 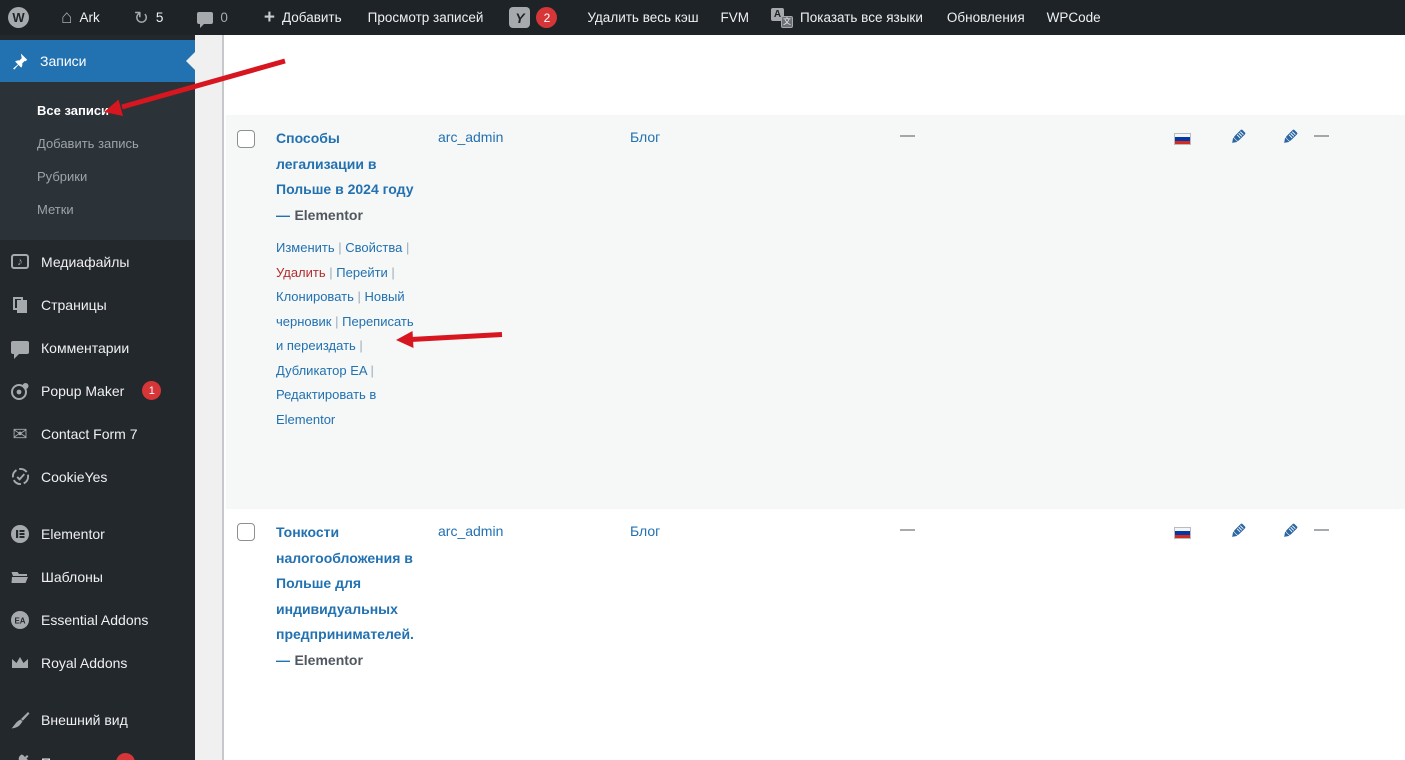 What do you see at coordinates (89, 433) in the screenshot?
I see `sidebar-cf7-label: Contact Form 7` at bounding box center [89, 433].